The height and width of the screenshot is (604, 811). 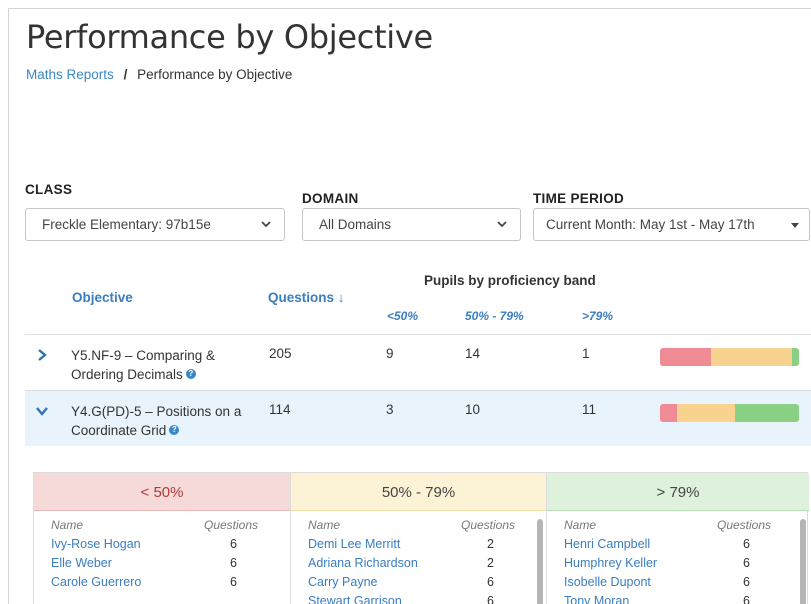 I want to click on domain-select-value: All Domains, so click(x=355, y=224).